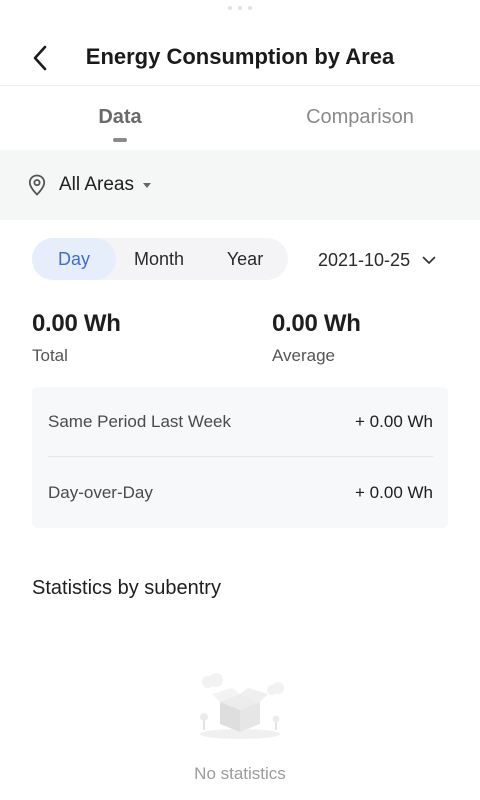 The width and height of the screenshot is (480, 800). What do you see at coordinates (240, 56) in the screenshot?
I see `page-title: Energy Consumption by Area` at bounding box center [240, 56].